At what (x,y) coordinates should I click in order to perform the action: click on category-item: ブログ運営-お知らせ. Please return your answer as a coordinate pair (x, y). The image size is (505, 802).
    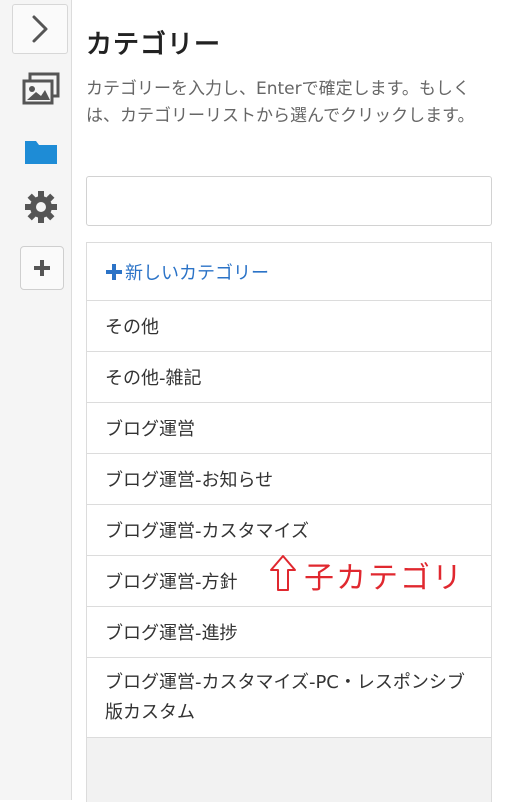
    Looking at the image, I should click on (289, 479).